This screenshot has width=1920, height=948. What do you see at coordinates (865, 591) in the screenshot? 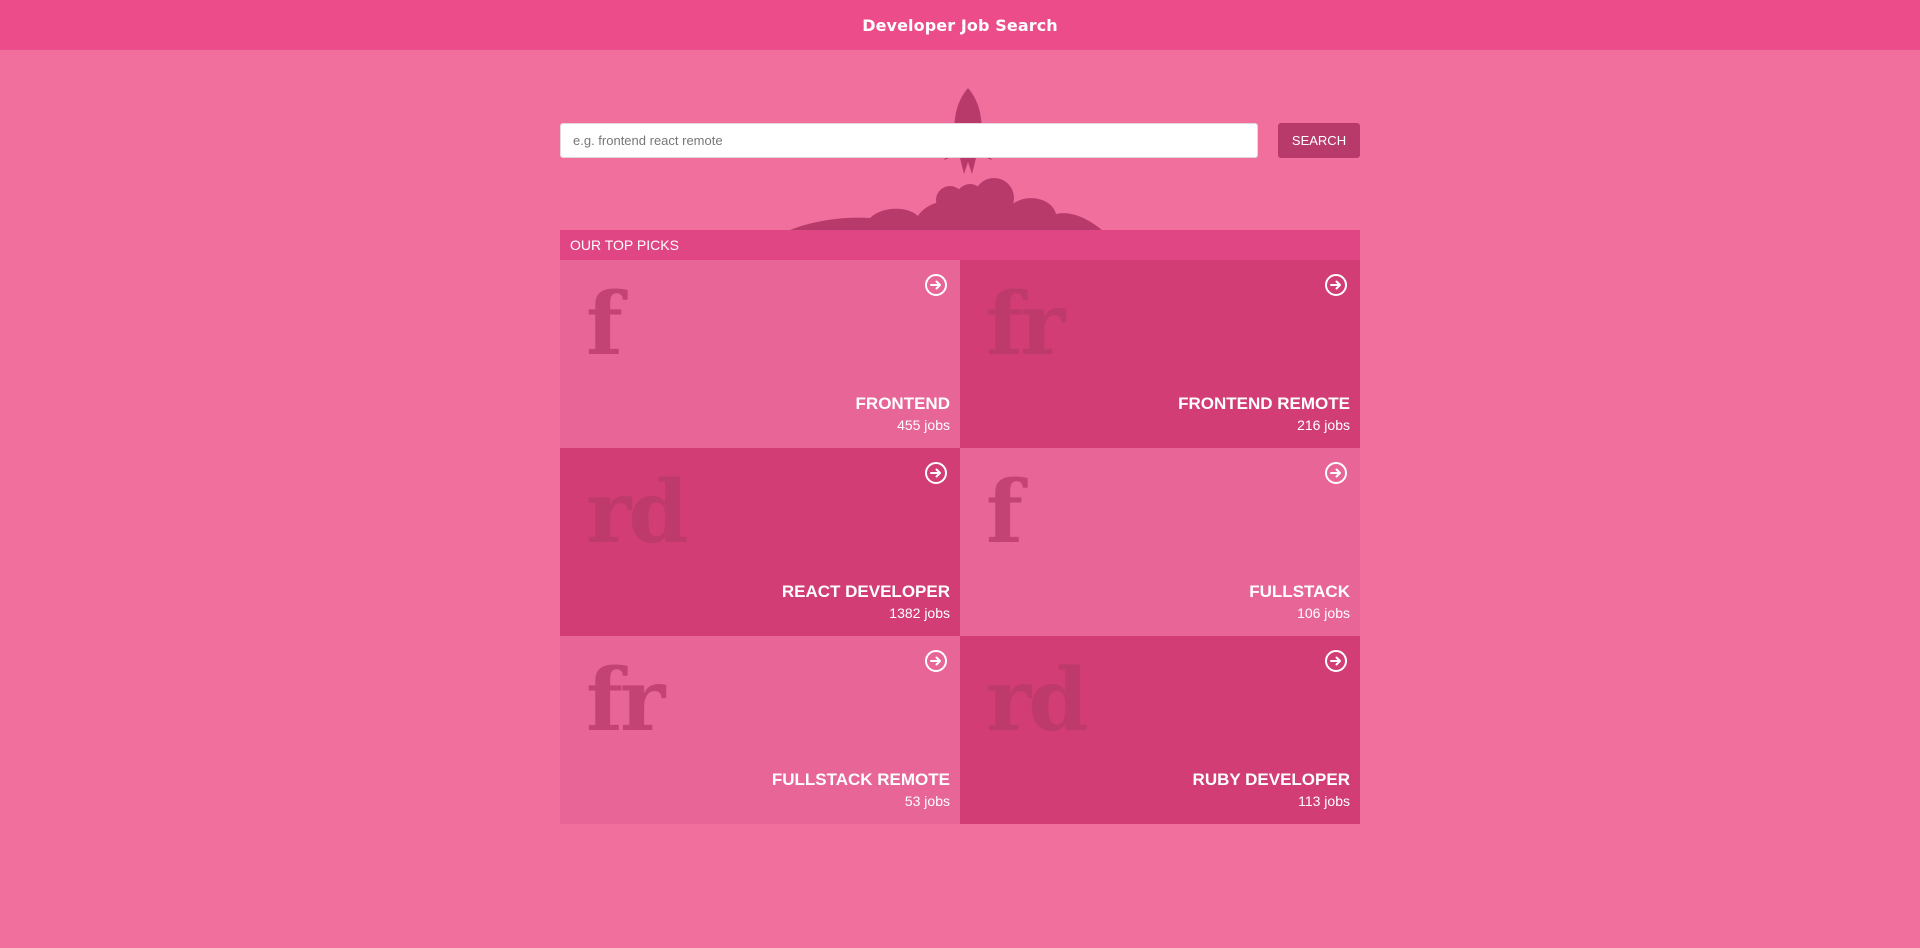
I see `card-title: REACT DEVELOPER` at bounding box center [865, 591].